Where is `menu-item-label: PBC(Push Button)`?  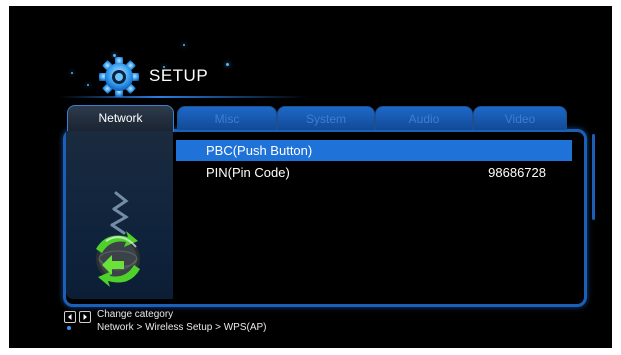
menu-item-label: PBC(Push Button) is located at coordinates (259, 150).